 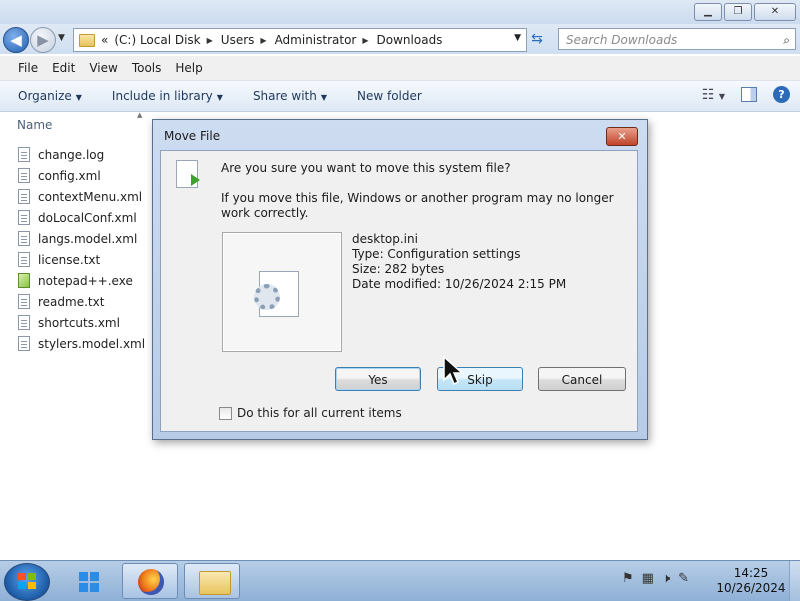 What do you see at coordinates (781, 94) in the screenshot?
I see `help-icon: ?` at bounding box center [781, 94].